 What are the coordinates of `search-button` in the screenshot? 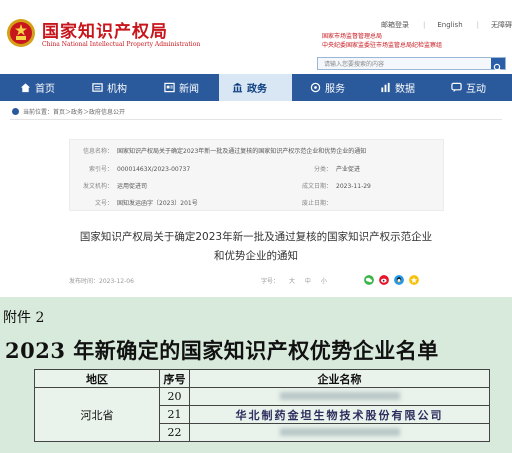 It's located at (498, 65).